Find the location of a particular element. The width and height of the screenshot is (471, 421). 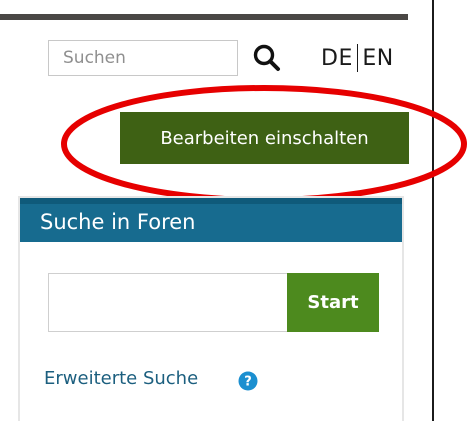

edit-mode-button: Bearbeiten einschalten is located at coordinates (264, 138).